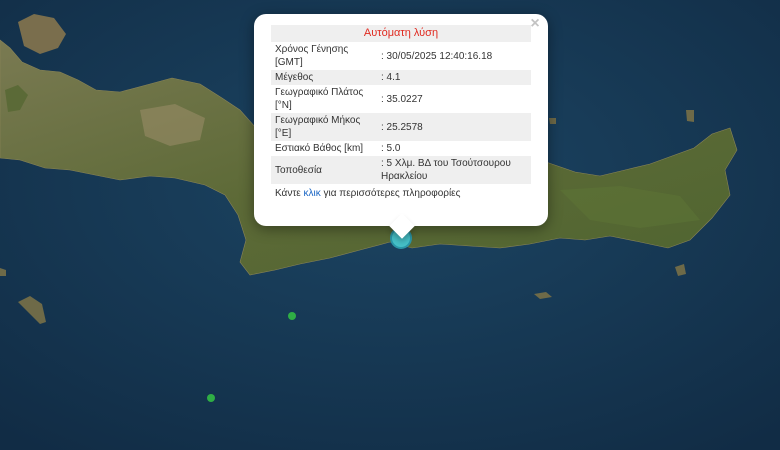  What do you see at coordinates (437, 56) in the screenshot?
I see `origin-time-value: : 30/05/2025 12:40:16.18` at bounding box center [437, 56].